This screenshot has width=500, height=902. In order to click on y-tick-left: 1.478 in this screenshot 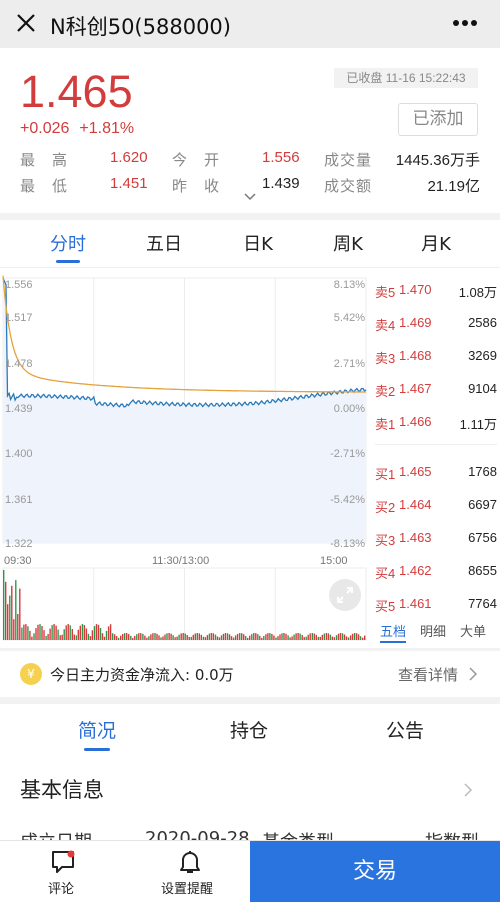, I will do `click(19, 364)`.